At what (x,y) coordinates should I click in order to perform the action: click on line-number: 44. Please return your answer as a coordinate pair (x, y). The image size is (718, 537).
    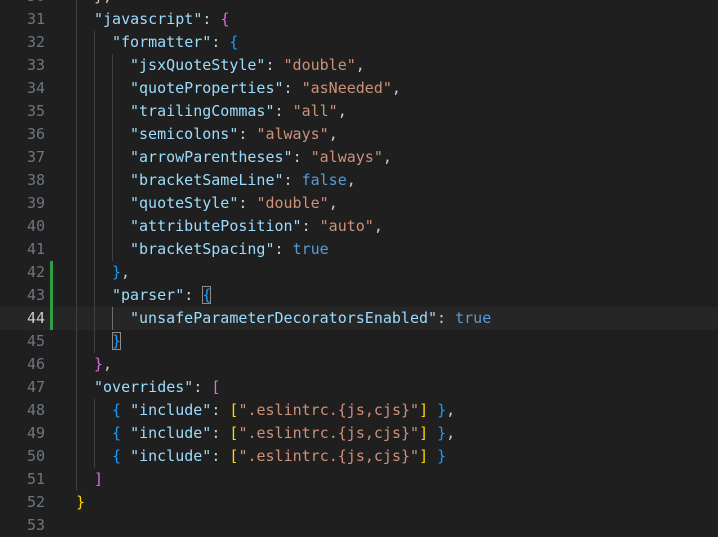
    Looking at the image, I should click on (35, 318).